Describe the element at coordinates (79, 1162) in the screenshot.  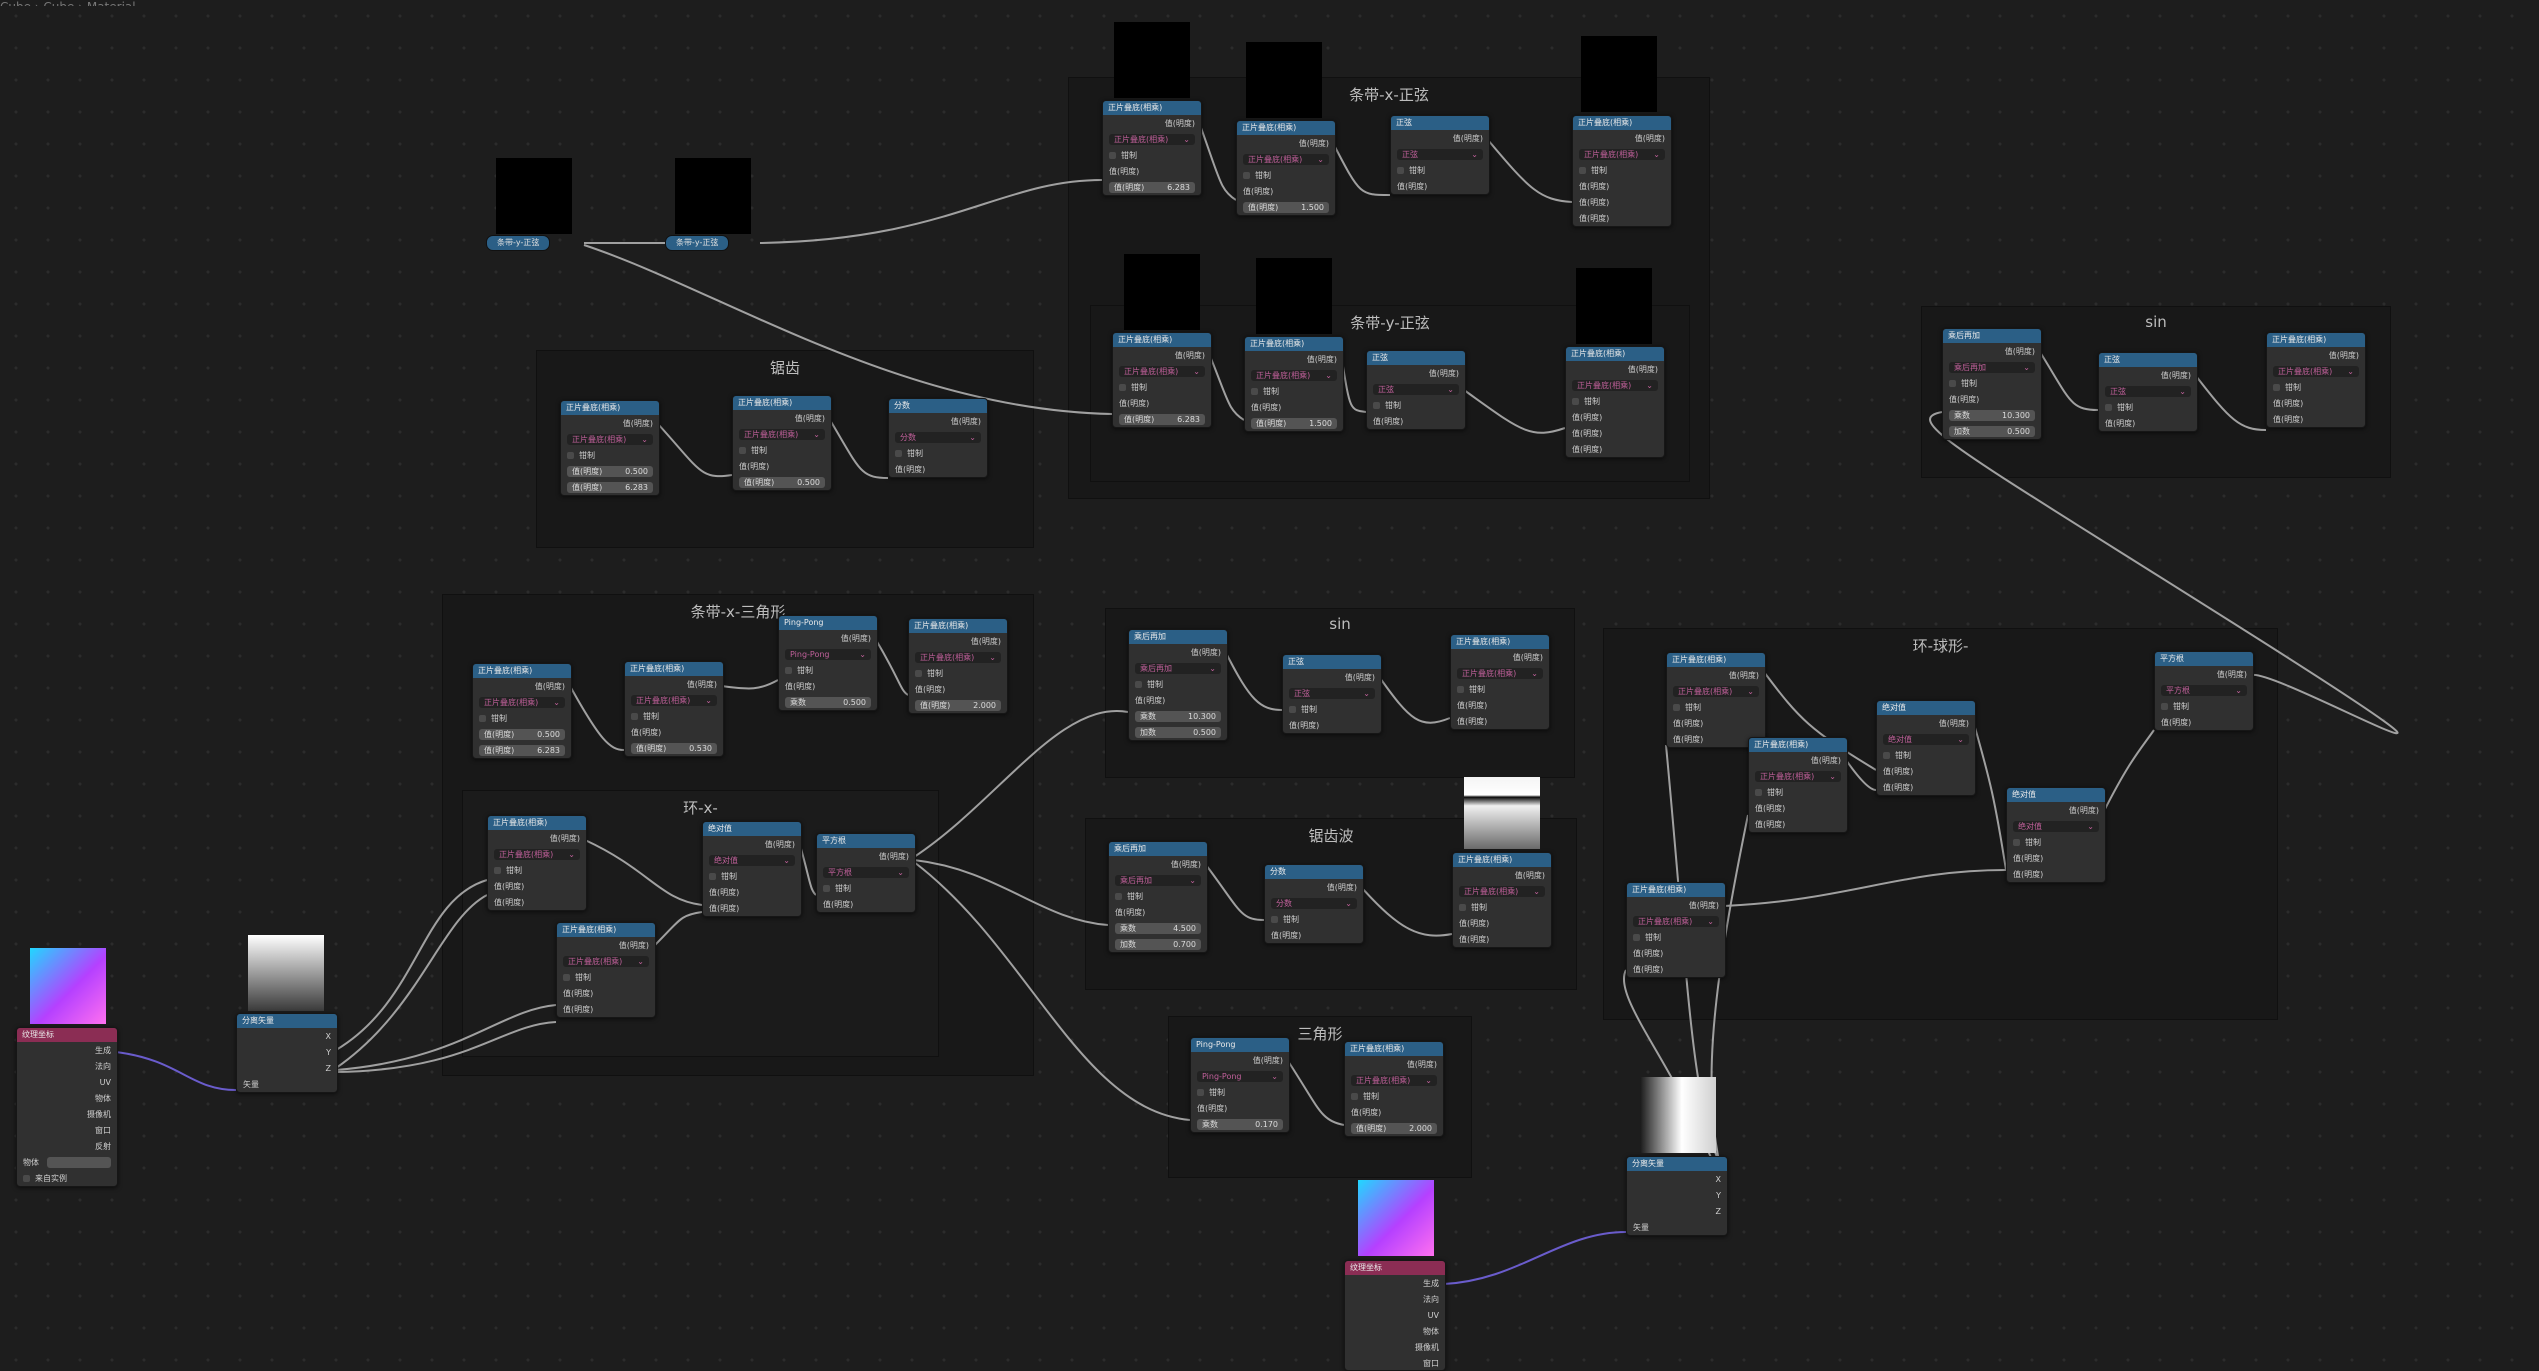
I see `object-picker` at that location.